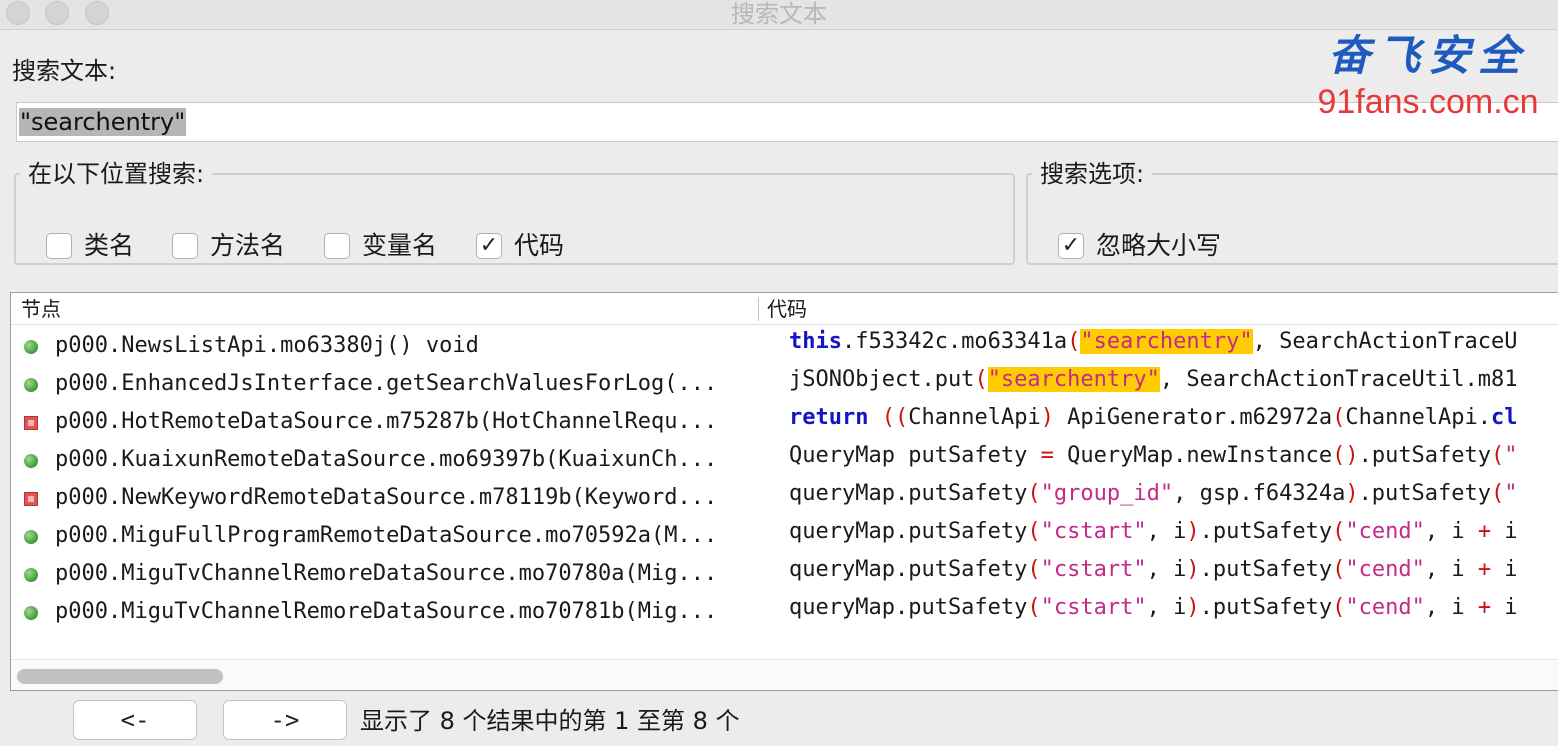 The width and height of the screenshot is (1558, 746). What do you see at coordinates (829, 417) in the screenshot?
I see `code-token: return` at bounding box center [829, 417].